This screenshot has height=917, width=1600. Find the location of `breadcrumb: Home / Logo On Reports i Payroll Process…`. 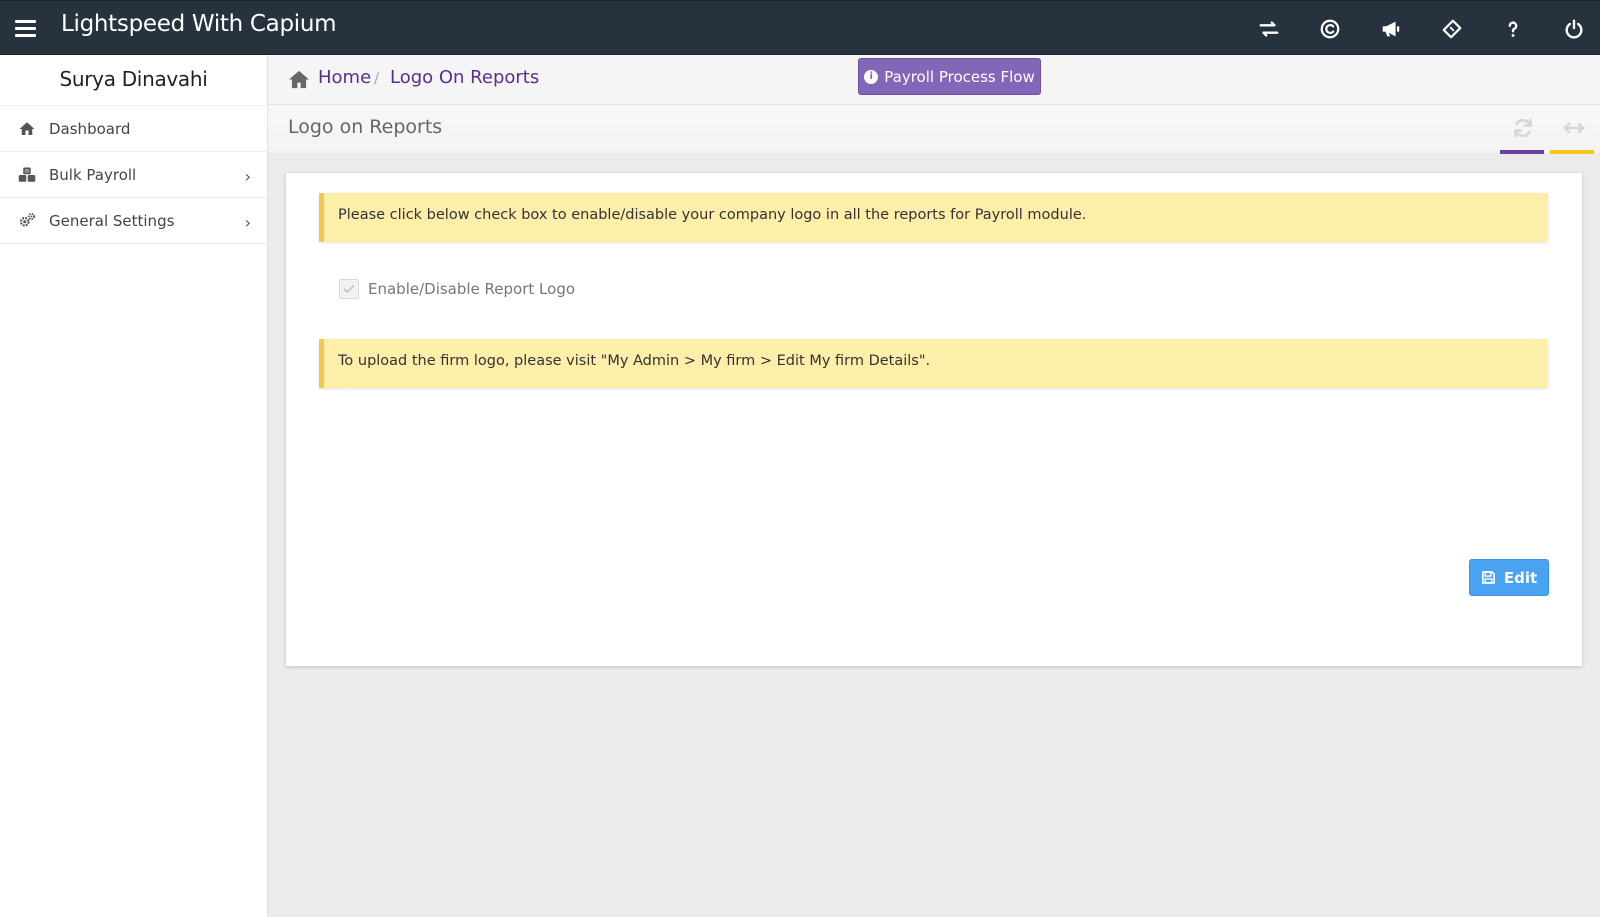

breadcrumb: Home / Logo On Reports i Payroll Process… is located at coordinates (934, 80).